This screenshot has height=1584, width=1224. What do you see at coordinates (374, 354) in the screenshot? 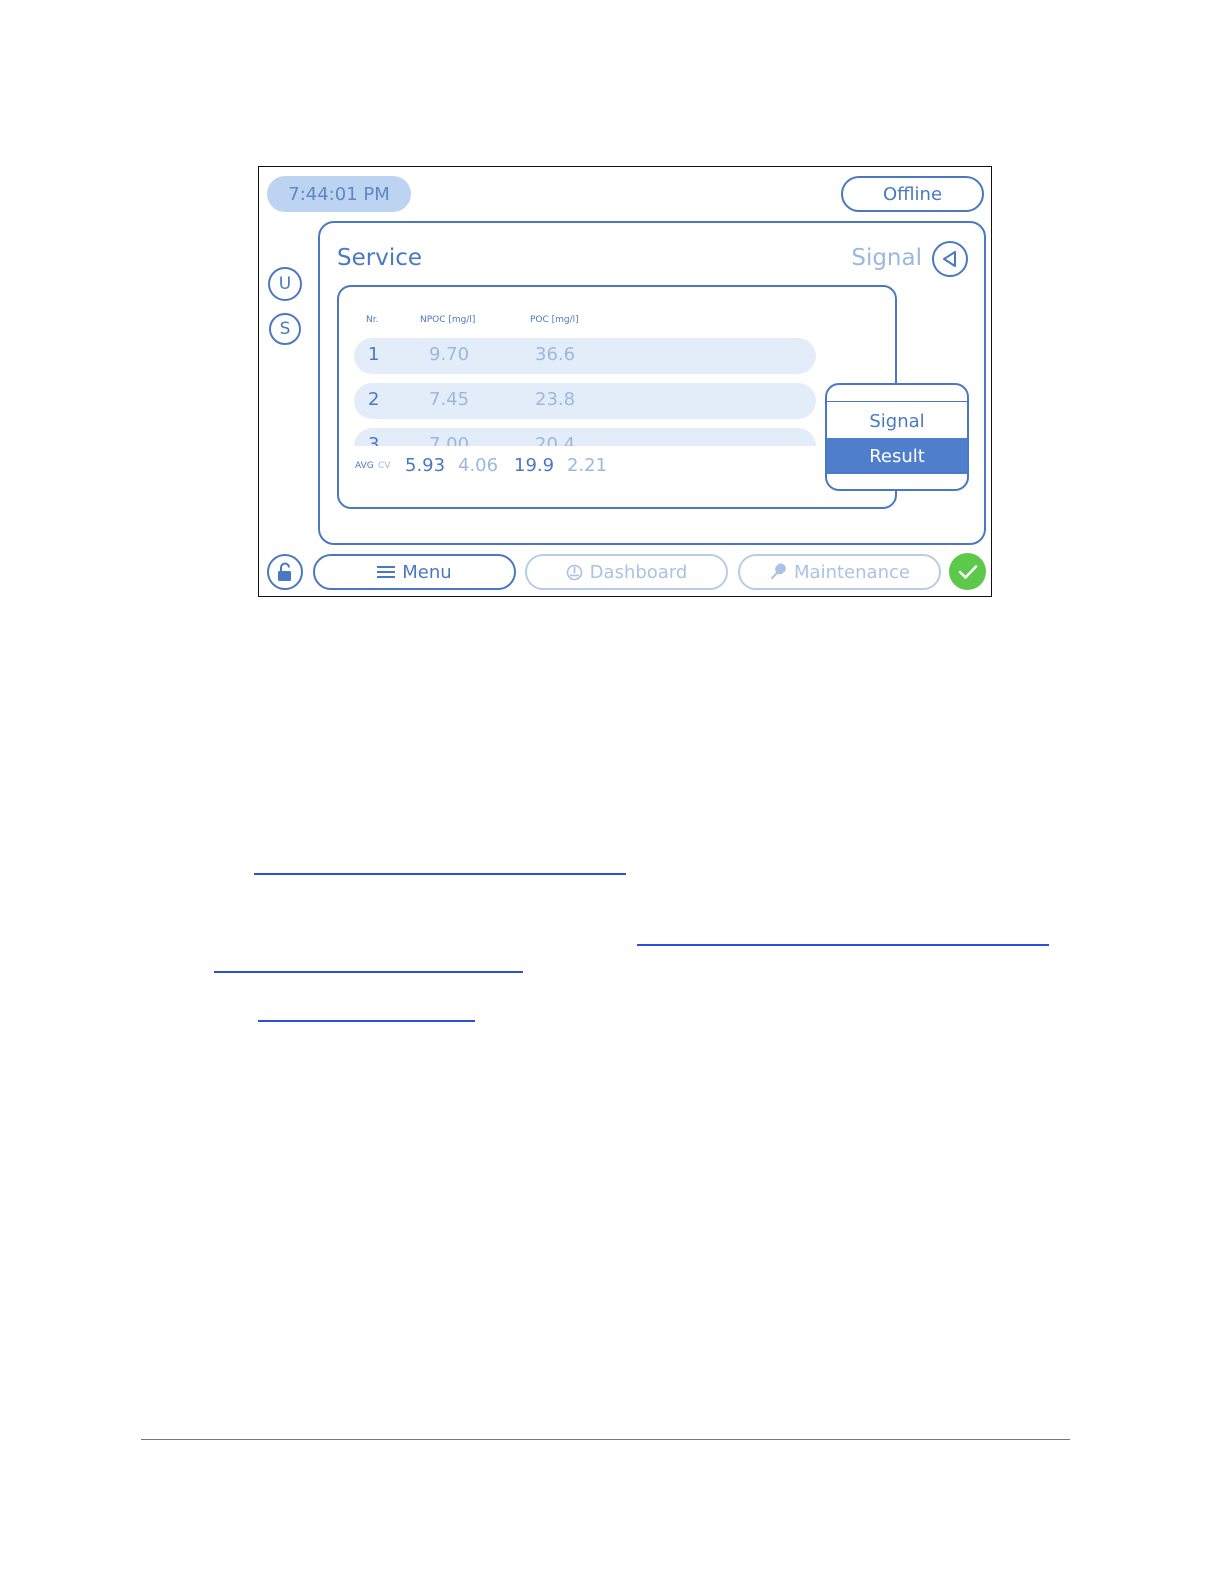
I see `cell-nr: 1` at bounding box center [374, 354].